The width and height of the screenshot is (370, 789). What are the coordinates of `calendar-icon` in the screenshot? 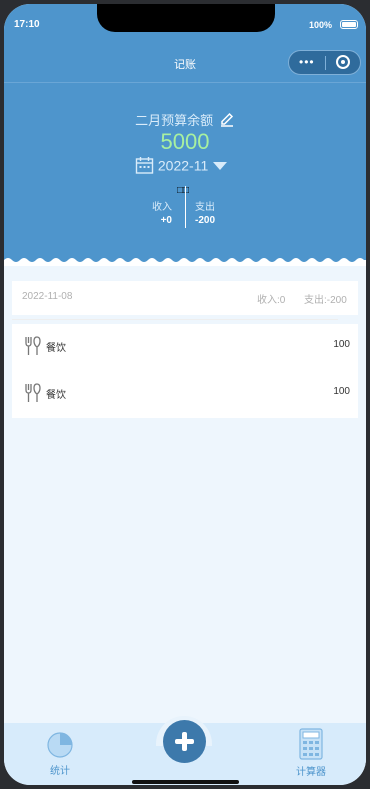 It's located at (144, 165).